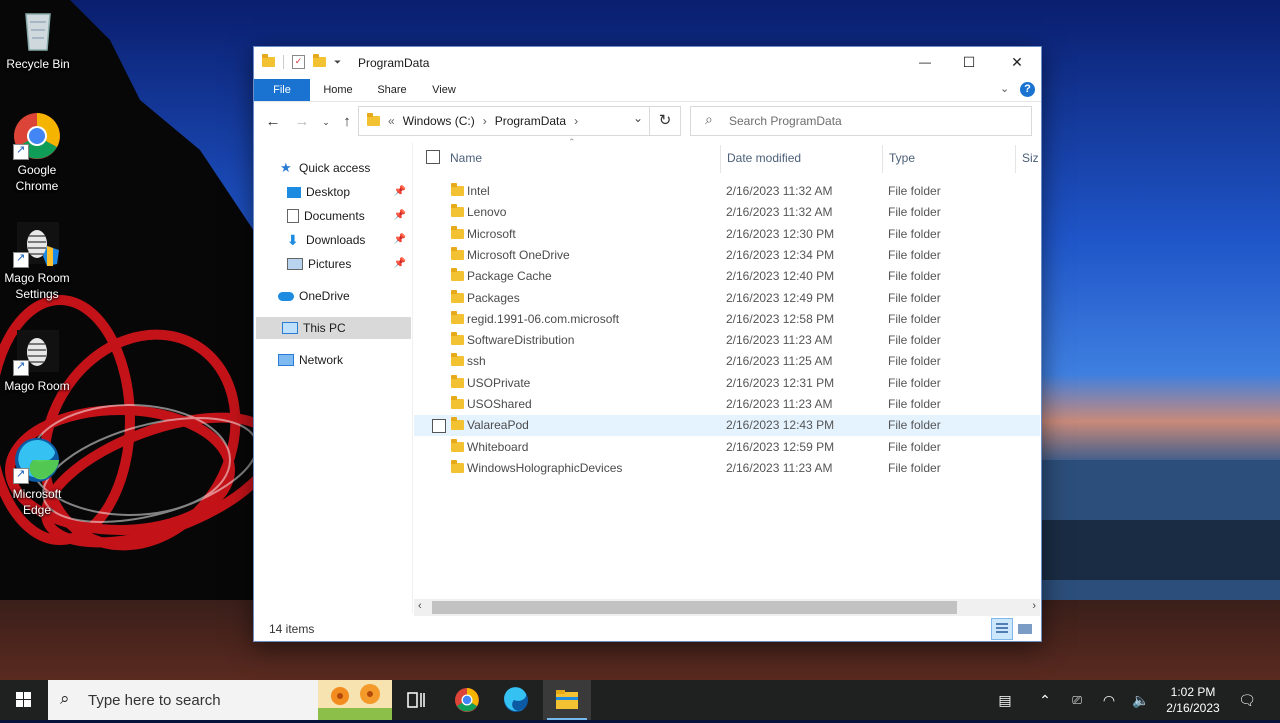 The width and height of the screenshot is (1280, 723). I want to click on nav-documents: Documents 📌, so click(348, 216).